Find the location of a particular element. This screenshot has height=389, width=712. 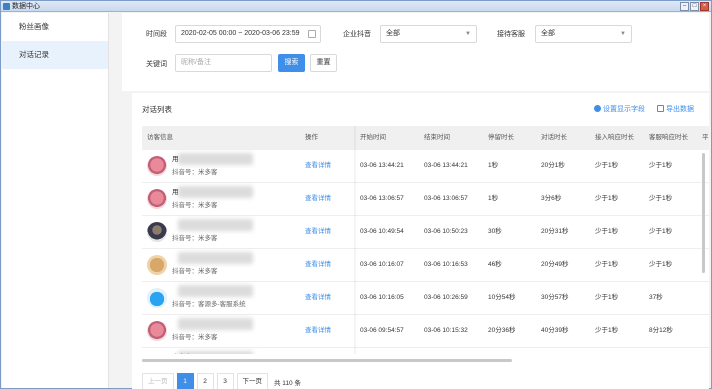

title-bar: 数据中心 – □ × is located at coordinates (356, 6).